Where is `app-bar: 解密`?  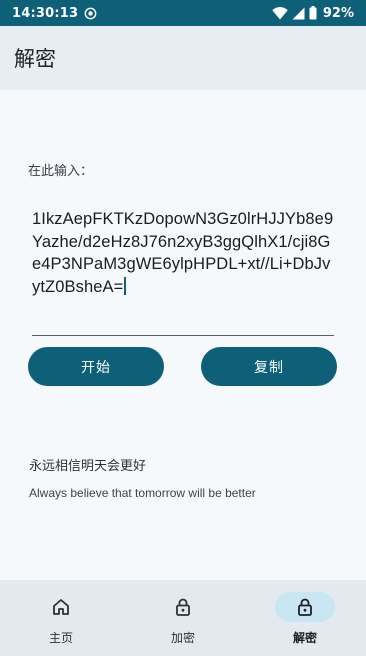 app-bar: 解密 is located at coordinates (183, 58).